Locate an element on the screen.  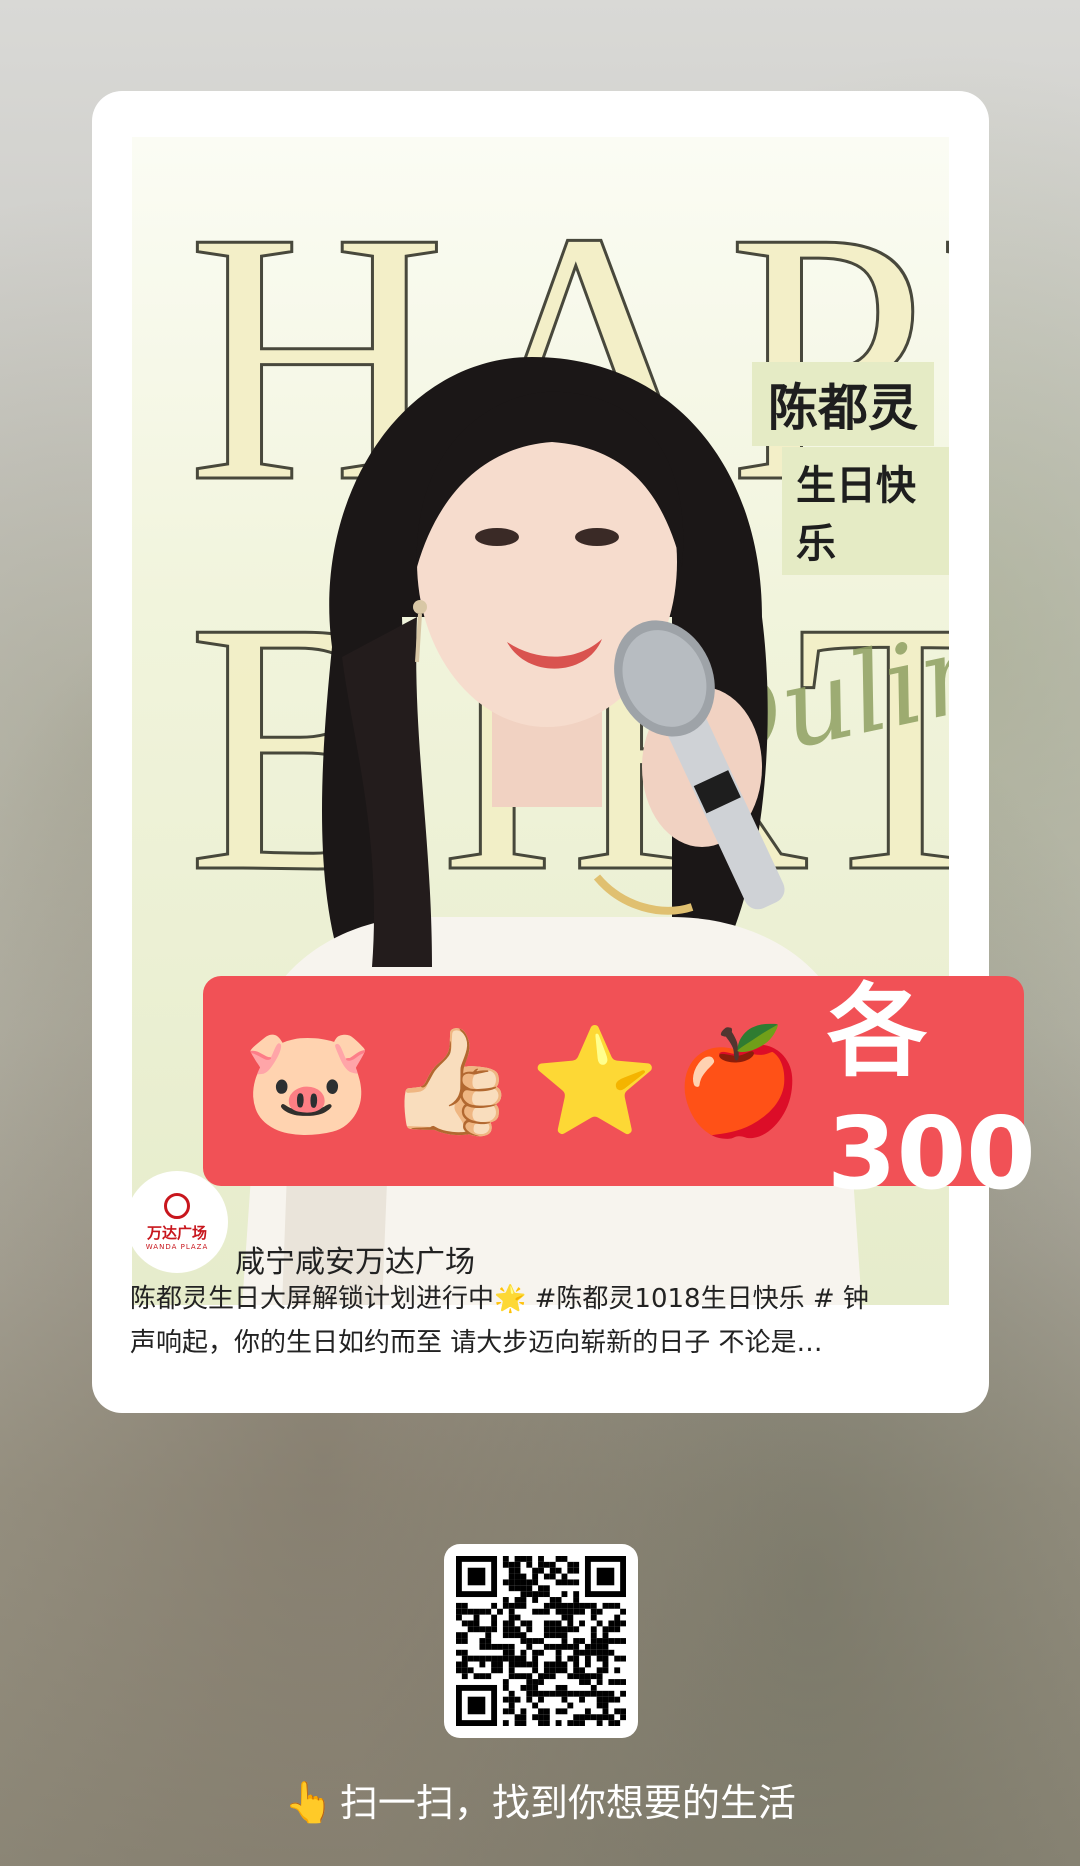
brand-avatar: 万达广场 WANDA PLAZA is located at coordinates (177, 1222).